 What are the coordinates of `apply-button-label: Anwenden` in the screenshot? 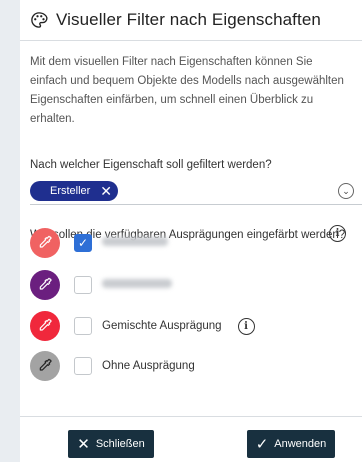 It's located at (300, 444).